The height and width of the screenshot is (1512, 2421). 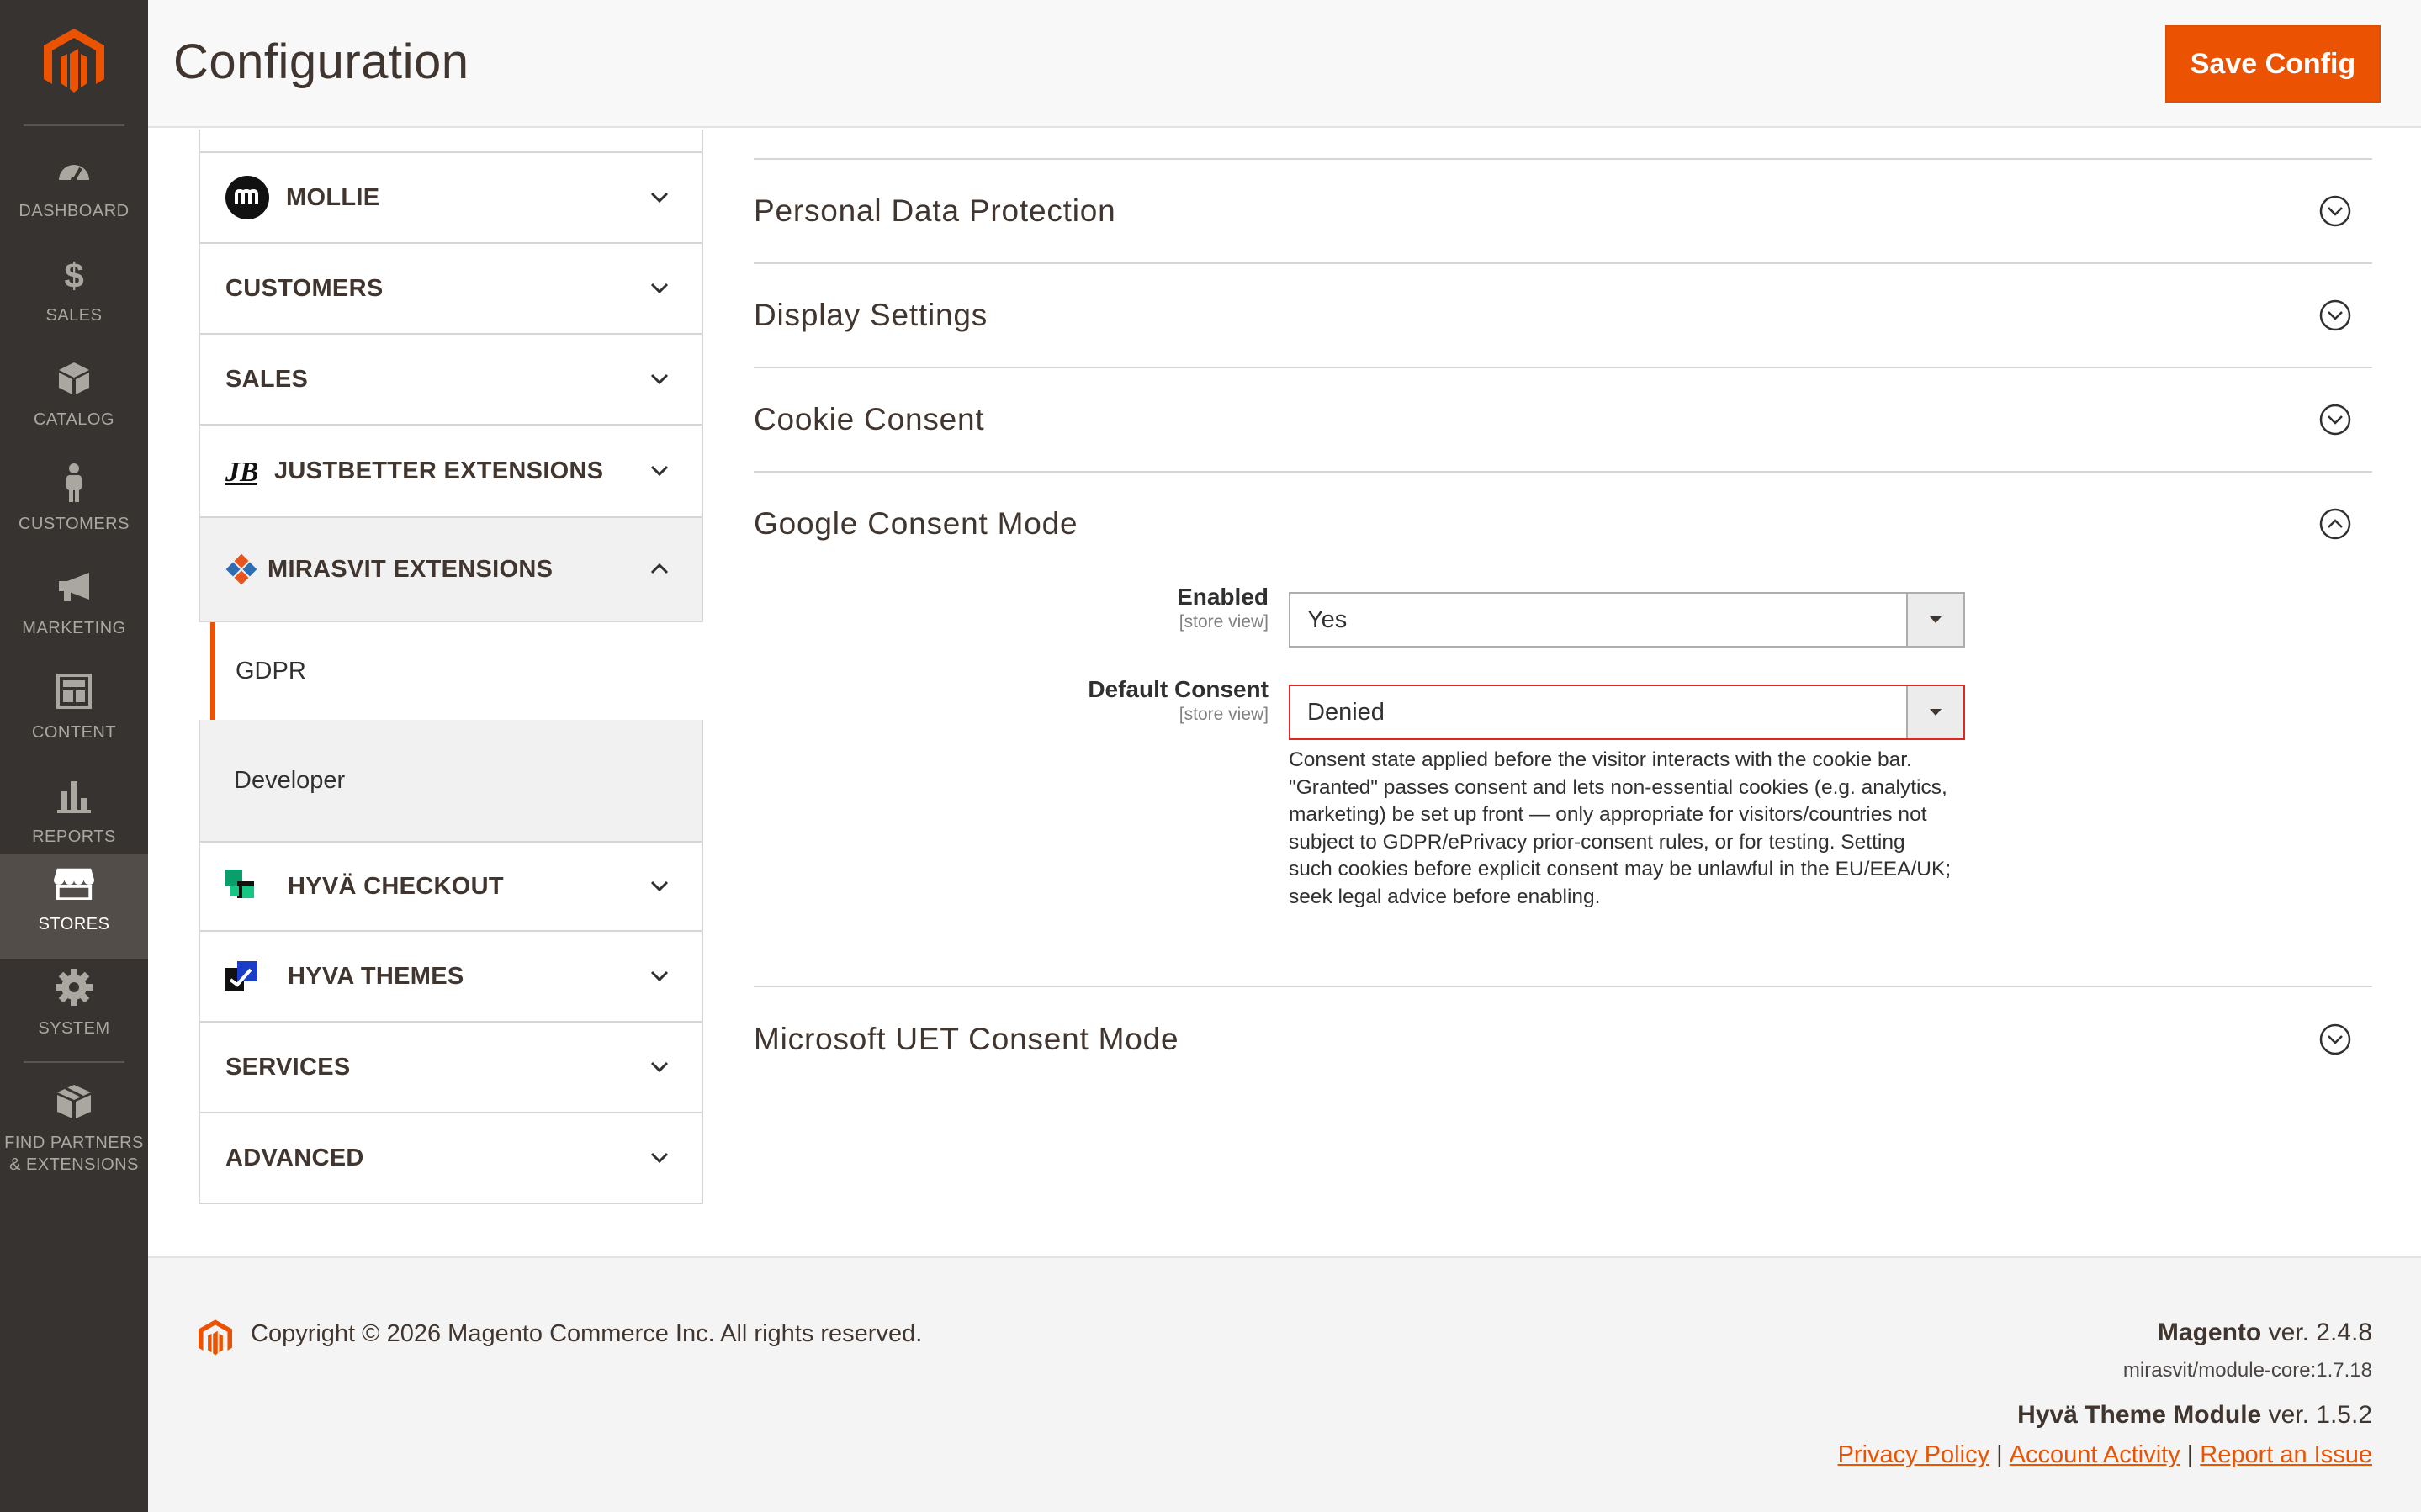 I want to click on menu-label: CATALOG, so click(x=74, y=419).